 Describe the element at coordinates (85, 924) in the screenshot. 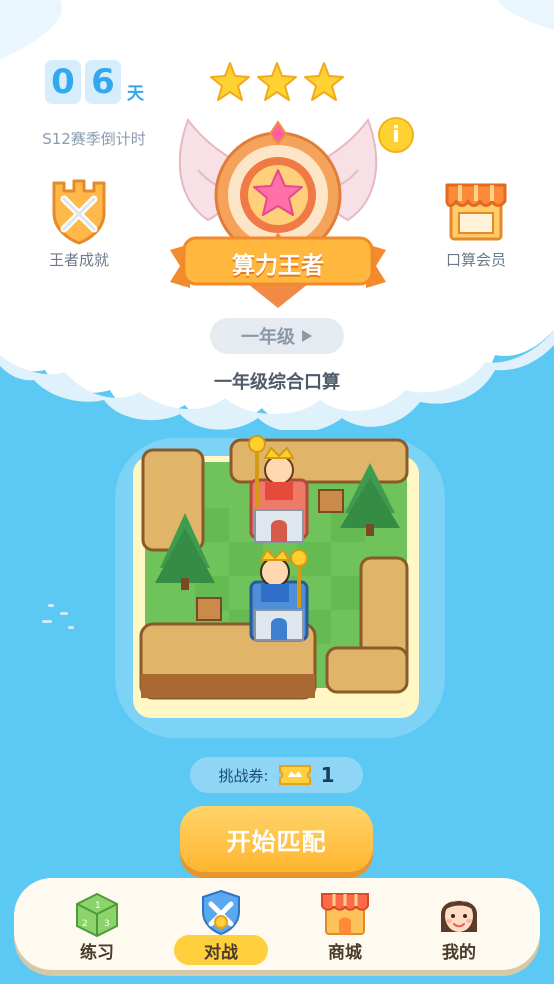

I see `svg-text: 2` at that location.